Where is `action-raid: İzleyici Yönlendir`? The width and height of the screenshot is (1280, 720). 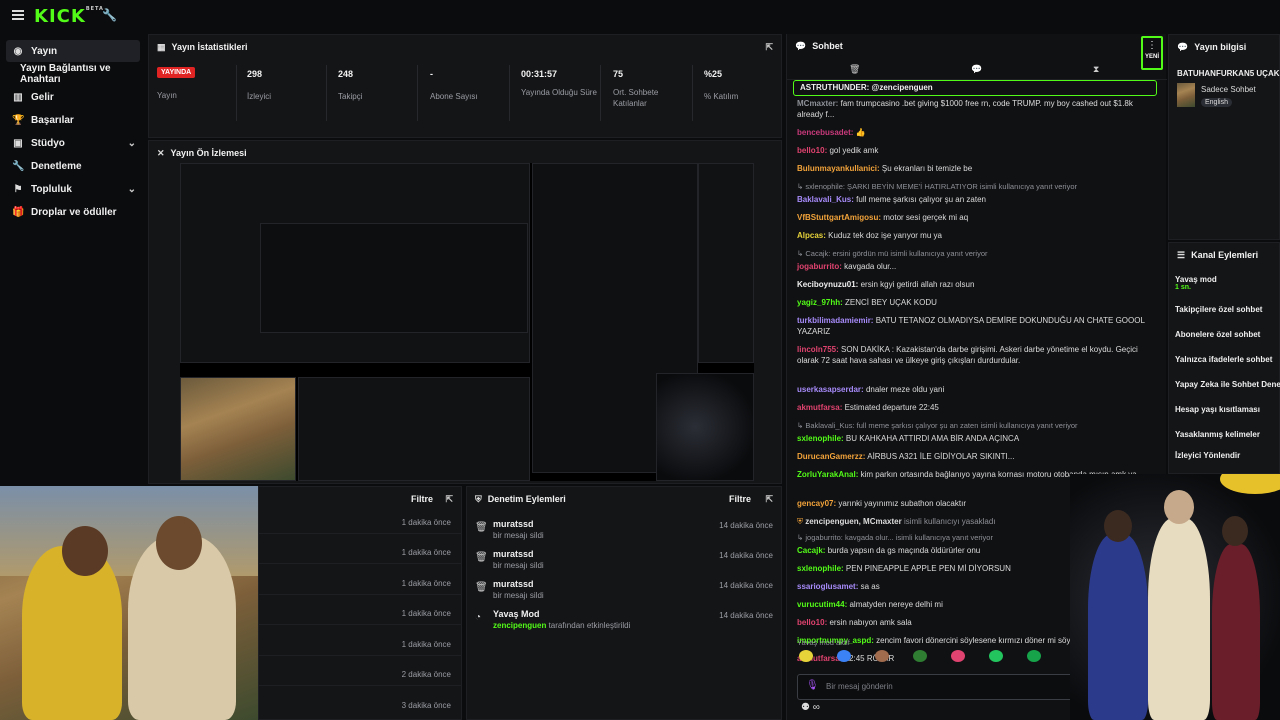
action-raid: İzleyici Yönlendir is located at coordinates (1207, 455).